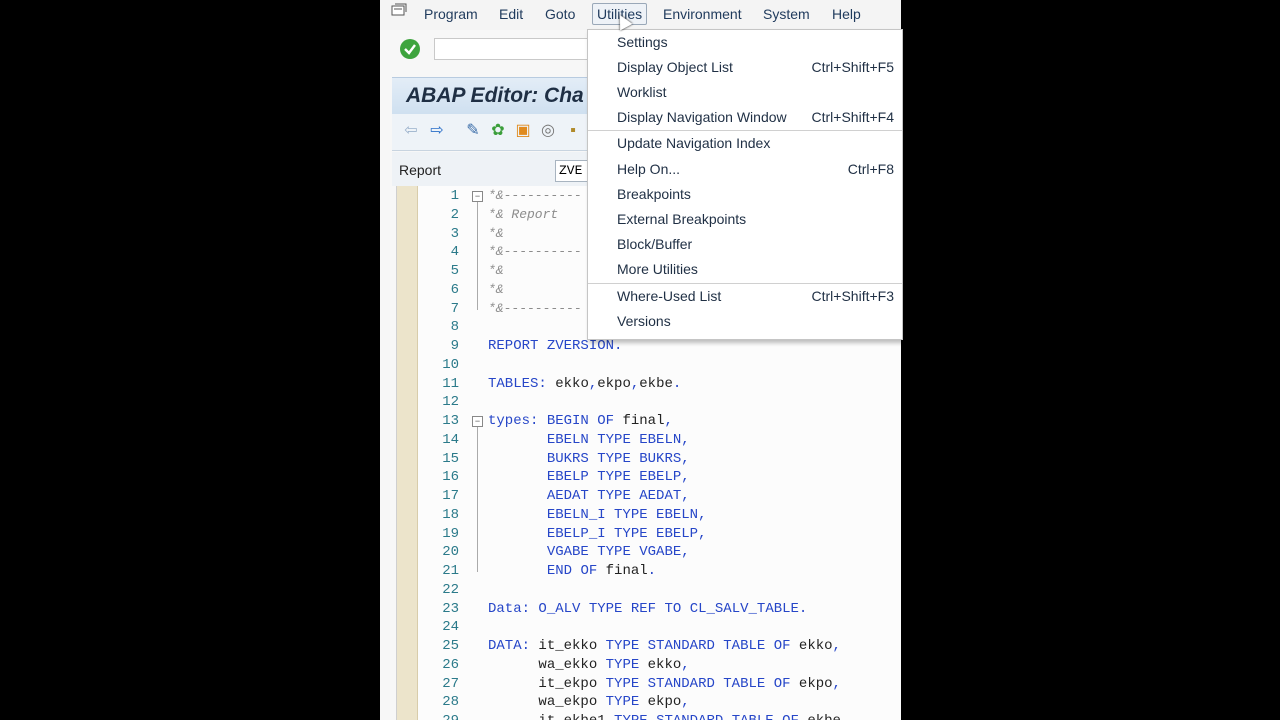  What do you see at coordinates (572, 571) in the screenshot?
I see `code-line: END OF final.` at bounding box center [572, 571].